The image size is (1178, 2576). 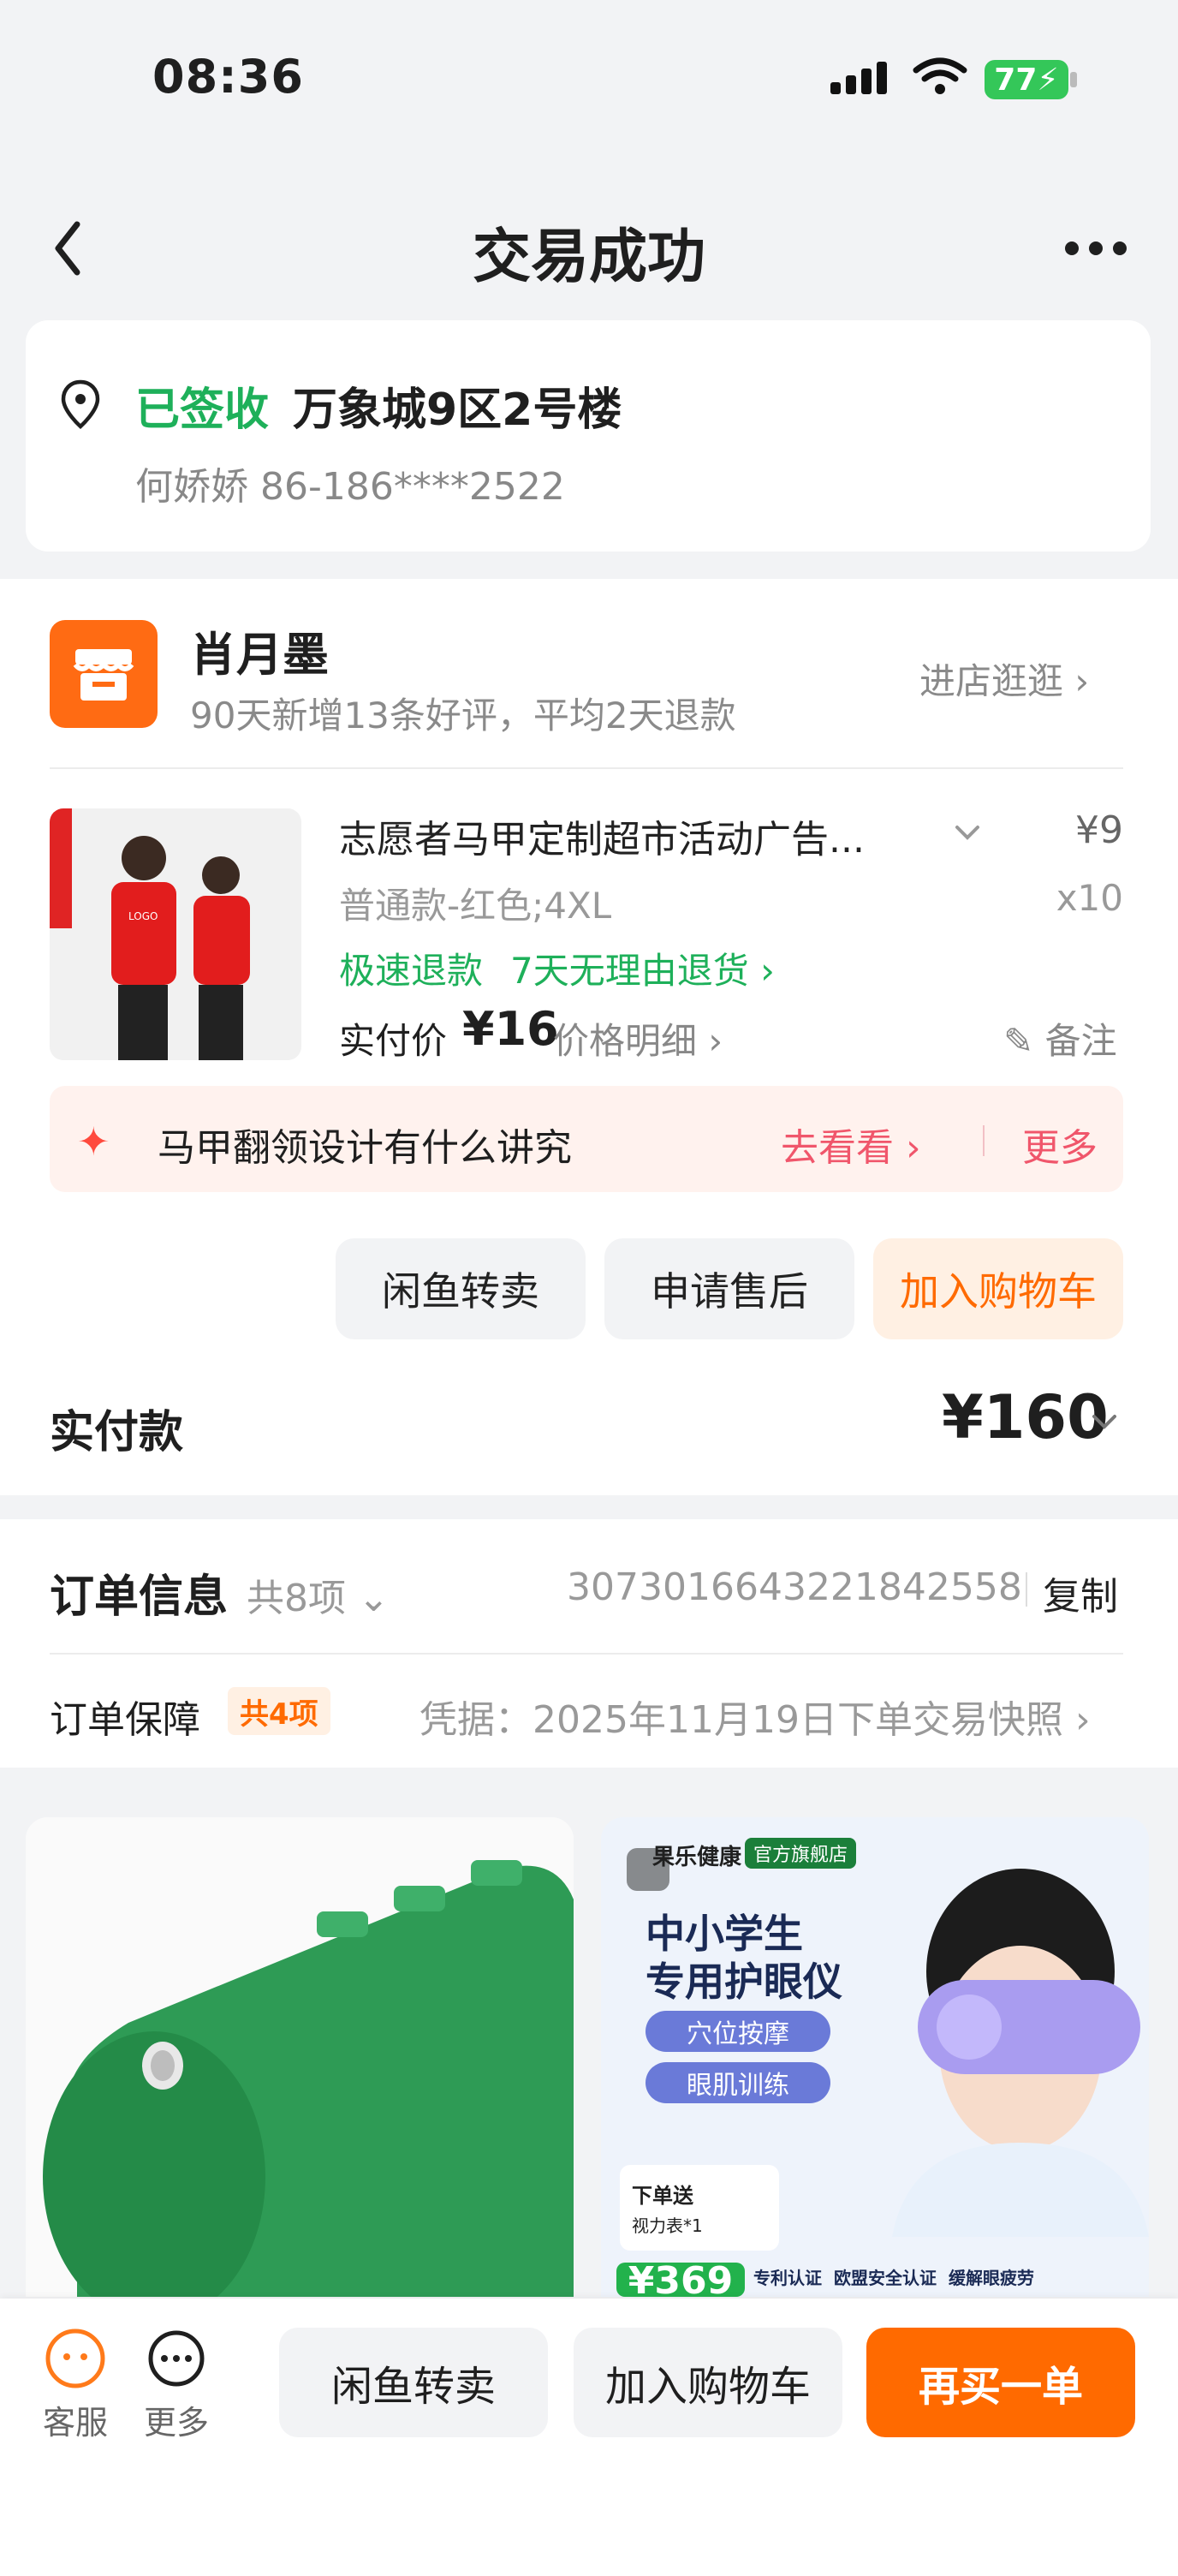 What do you see at coordinates (1080, 1041) in the screenshot?
I see `note-label: 备注` at bounding box center [1080, 1041].